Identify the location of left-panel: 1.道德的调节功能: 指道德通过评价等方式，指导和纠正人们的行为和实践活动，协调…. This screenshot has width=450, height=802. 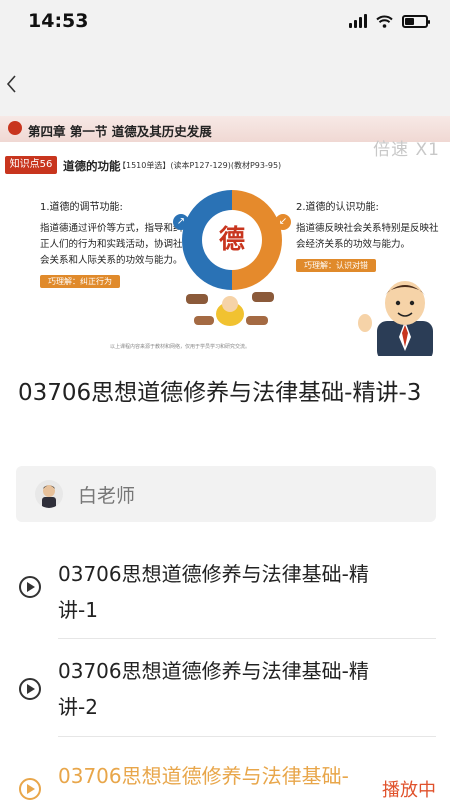
(115, 248).